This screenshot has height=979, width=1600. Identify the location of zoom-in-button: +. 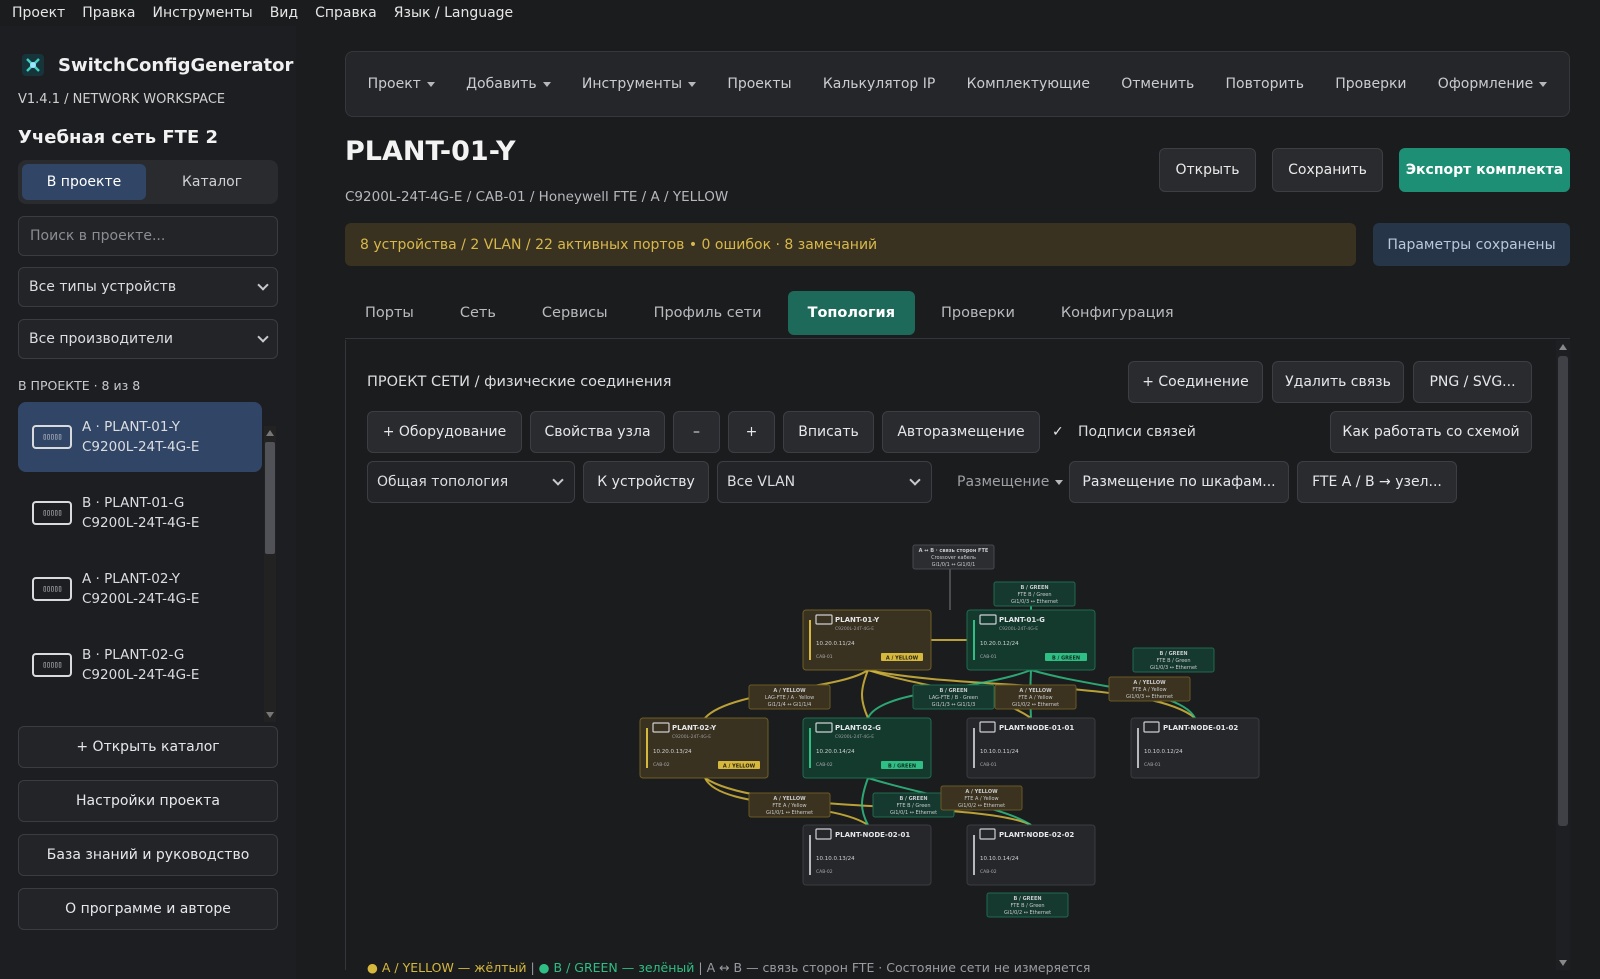
(751, 432).